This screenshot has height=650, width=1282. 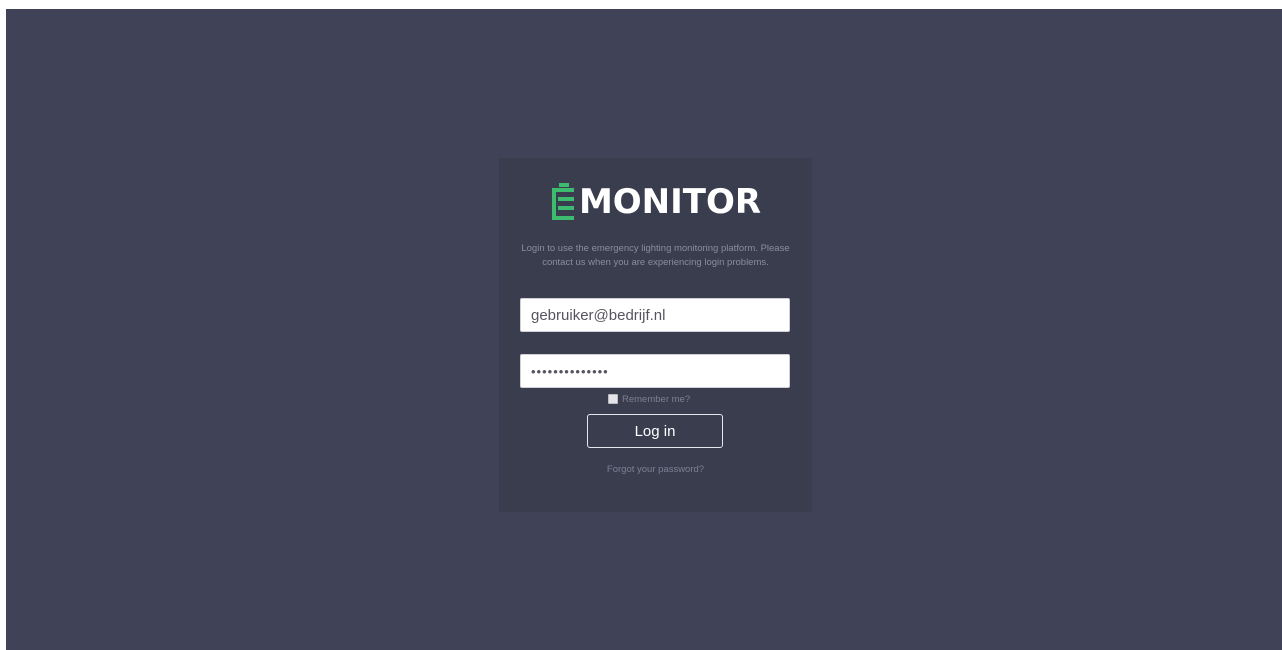 What do you see at coordinates (655, 431) in the screenshot?
I see `login-button: Log in` at bounding box center [655, 431].